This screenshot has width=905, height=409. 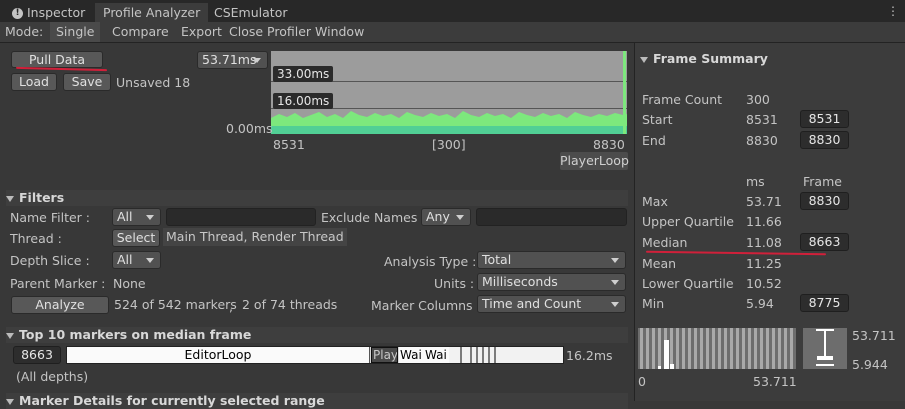 What do you see at coordinates (520, 281) in the screenshot?
I see `units-value: Milliseconds` at bounding box center [520, 281].